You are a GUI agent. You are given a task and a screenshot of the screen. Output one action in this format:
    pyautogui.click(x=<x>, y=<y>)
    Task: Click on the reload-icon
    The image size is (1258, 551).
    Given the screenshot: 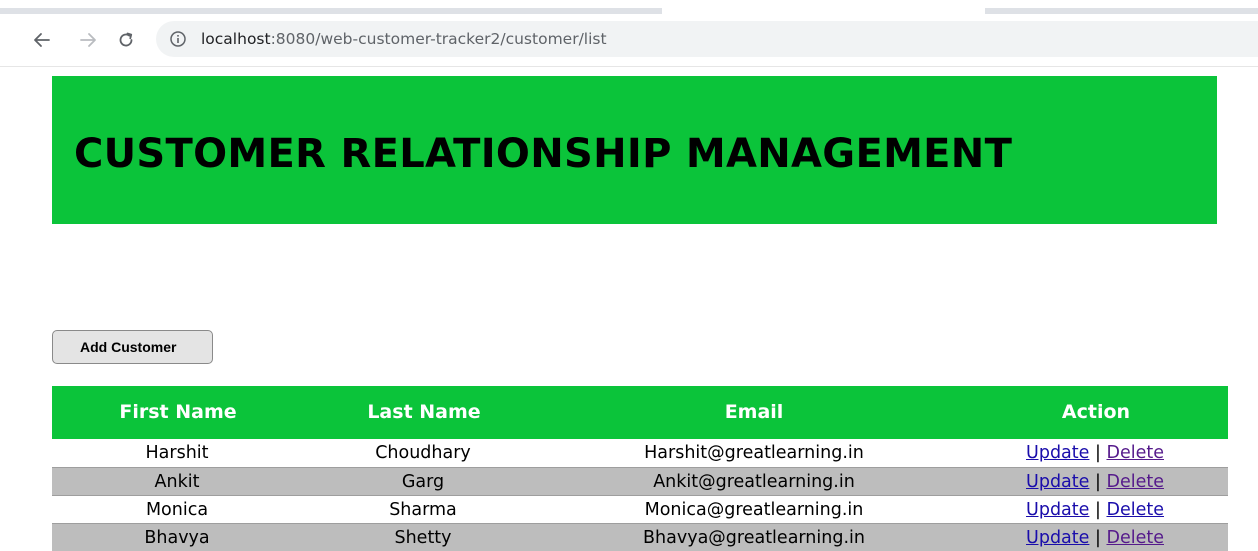 What is the action you would take?
    pyautogui.click(x=126, y=39)
    